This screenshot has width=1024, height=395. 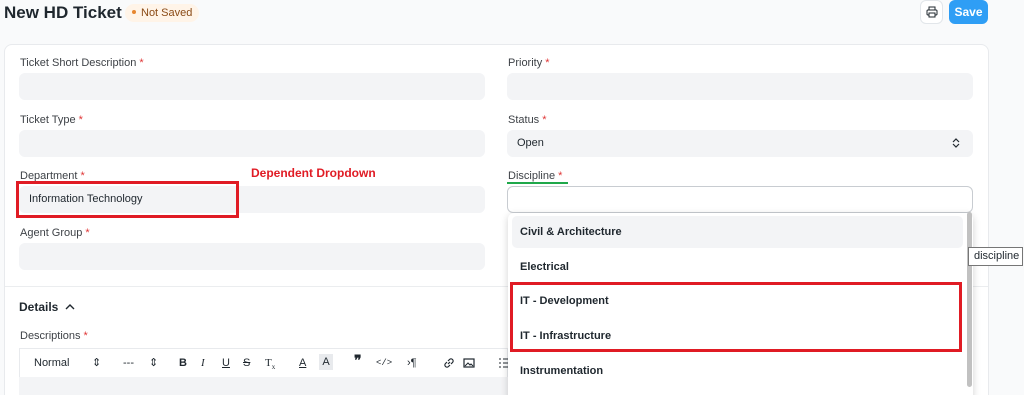 What do you see at coordinates (532, 176) in the screenshot?
I see `discipline-label-text: Discipline` at bounding box center [532, 176].